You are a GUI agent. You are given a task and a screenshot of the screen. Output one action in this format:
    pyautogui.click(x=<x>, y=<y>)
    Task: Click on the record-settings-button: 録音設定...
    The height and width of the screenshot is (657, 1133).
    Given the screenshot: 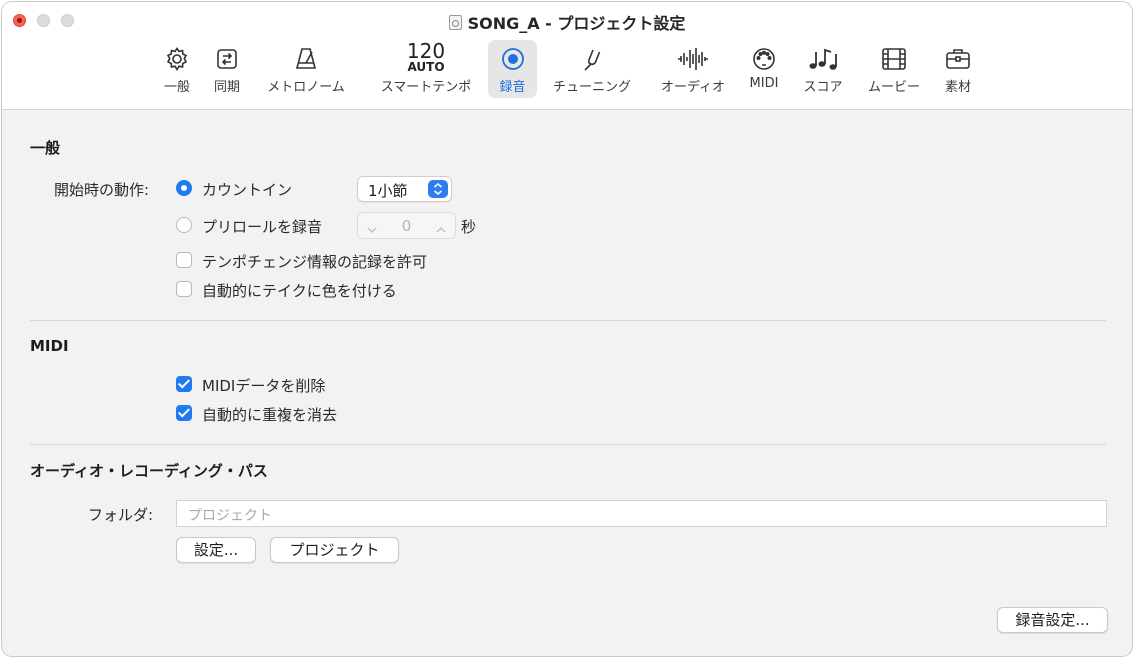 What is the action you would take?
    pyautogui.click(x=1052, y=620)
    